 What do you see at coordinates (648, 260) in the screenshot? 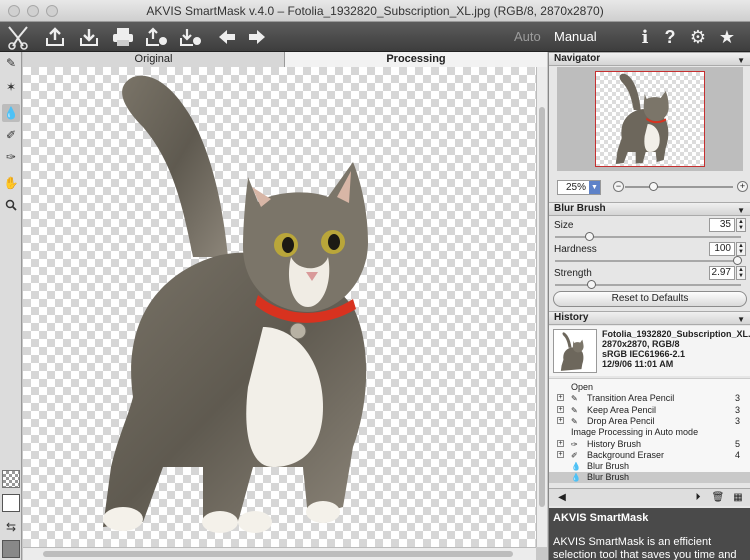
I see `hardness-slider` at bounding box center [648, 260].